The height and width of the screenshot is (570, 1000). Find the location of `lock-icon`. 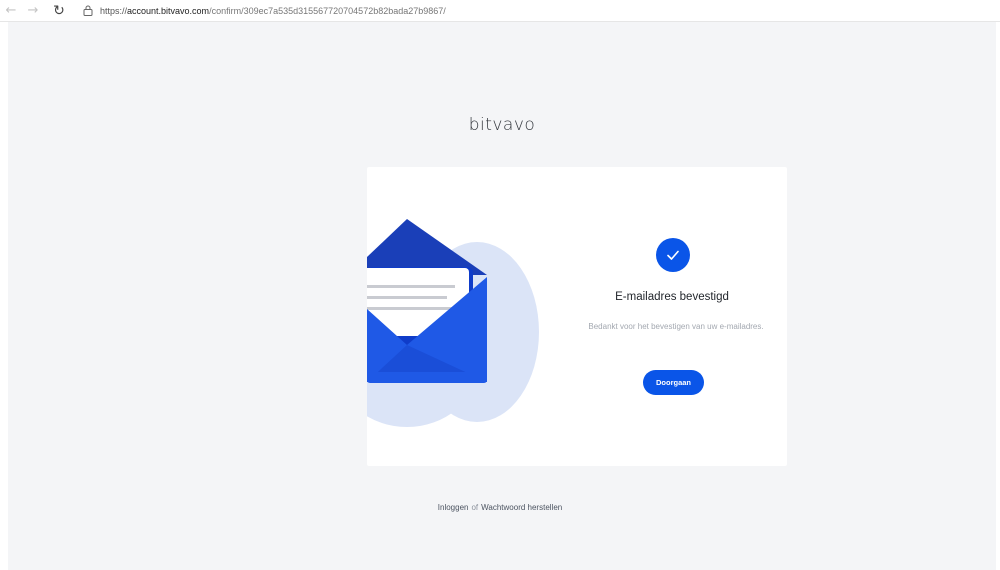

lock-icon is located at coordinates (88, 11).